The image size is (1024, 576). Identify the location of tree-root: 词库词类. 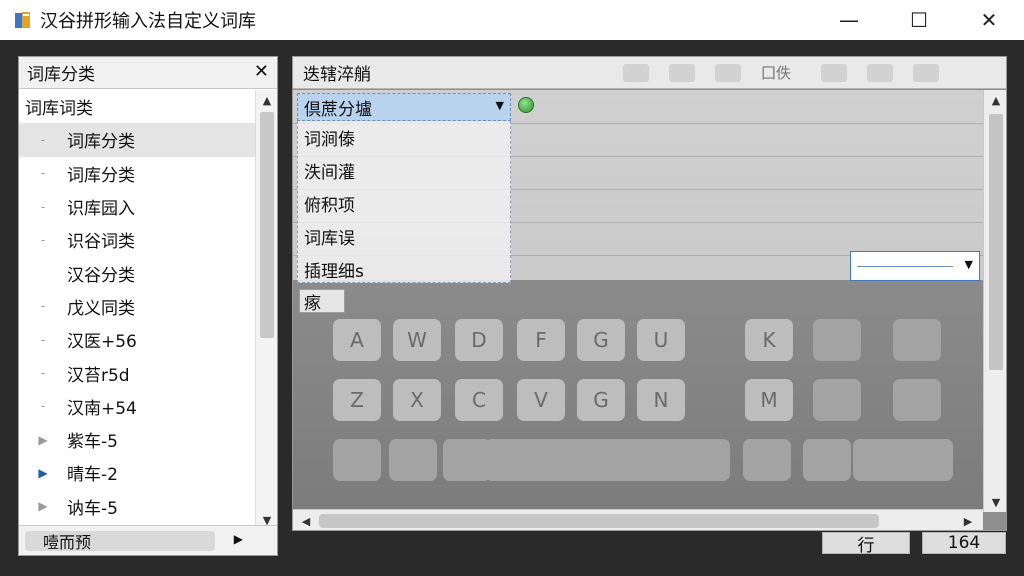
(137, 106).